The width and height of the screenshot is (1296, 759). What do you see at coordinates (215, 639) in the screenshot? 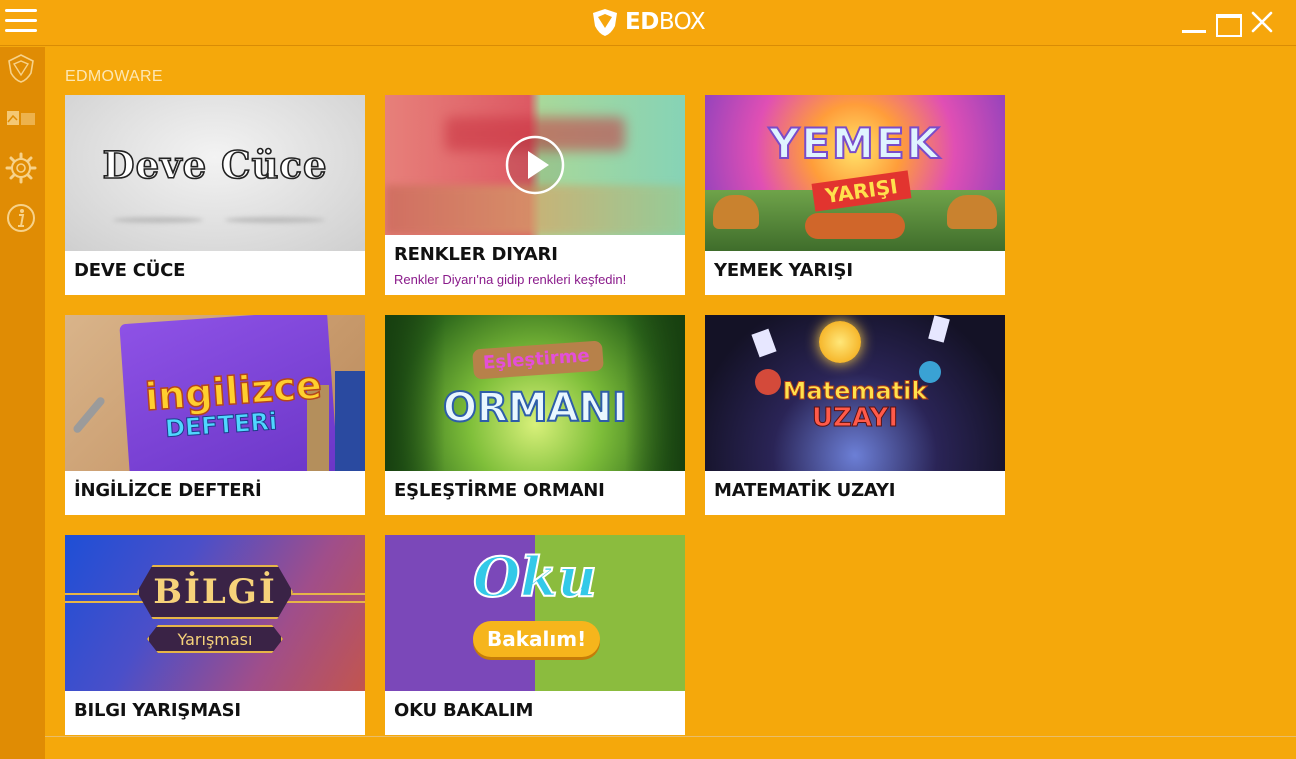
I see `thumbnail-subtitle-art: Yarışması` at bounding box center [215, 639].